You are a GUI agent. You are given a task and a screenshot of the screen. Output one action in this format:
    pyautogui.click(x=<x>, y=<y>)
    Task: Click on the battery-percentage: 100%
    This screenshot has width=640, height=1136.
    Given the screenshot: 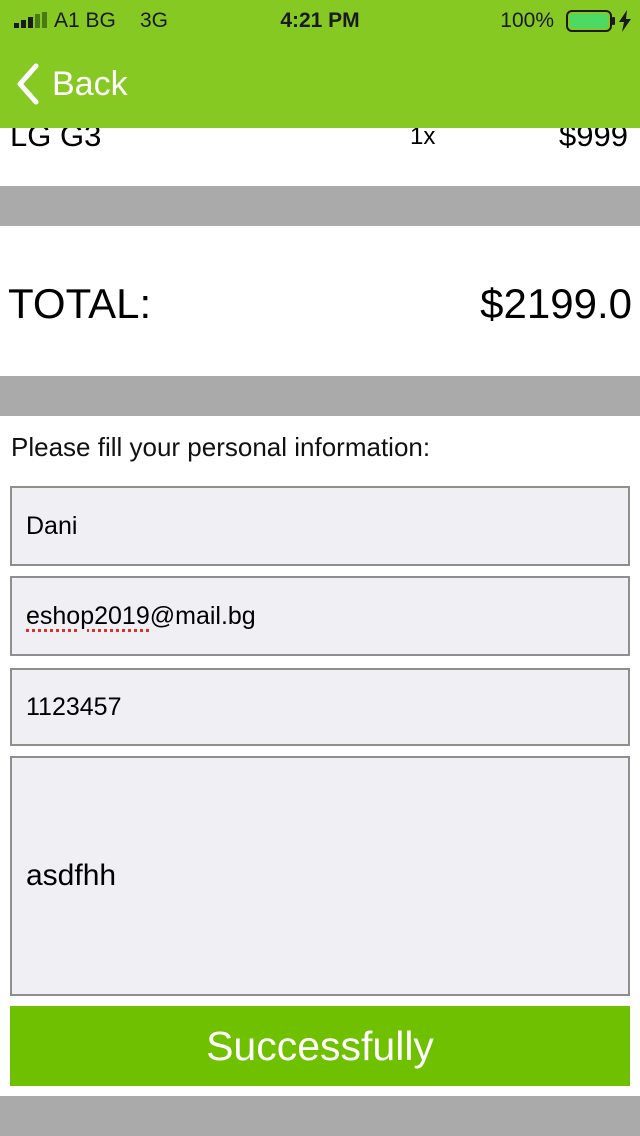 What is the action you would take?
    pyautogui.click(x=527, y=20)
    